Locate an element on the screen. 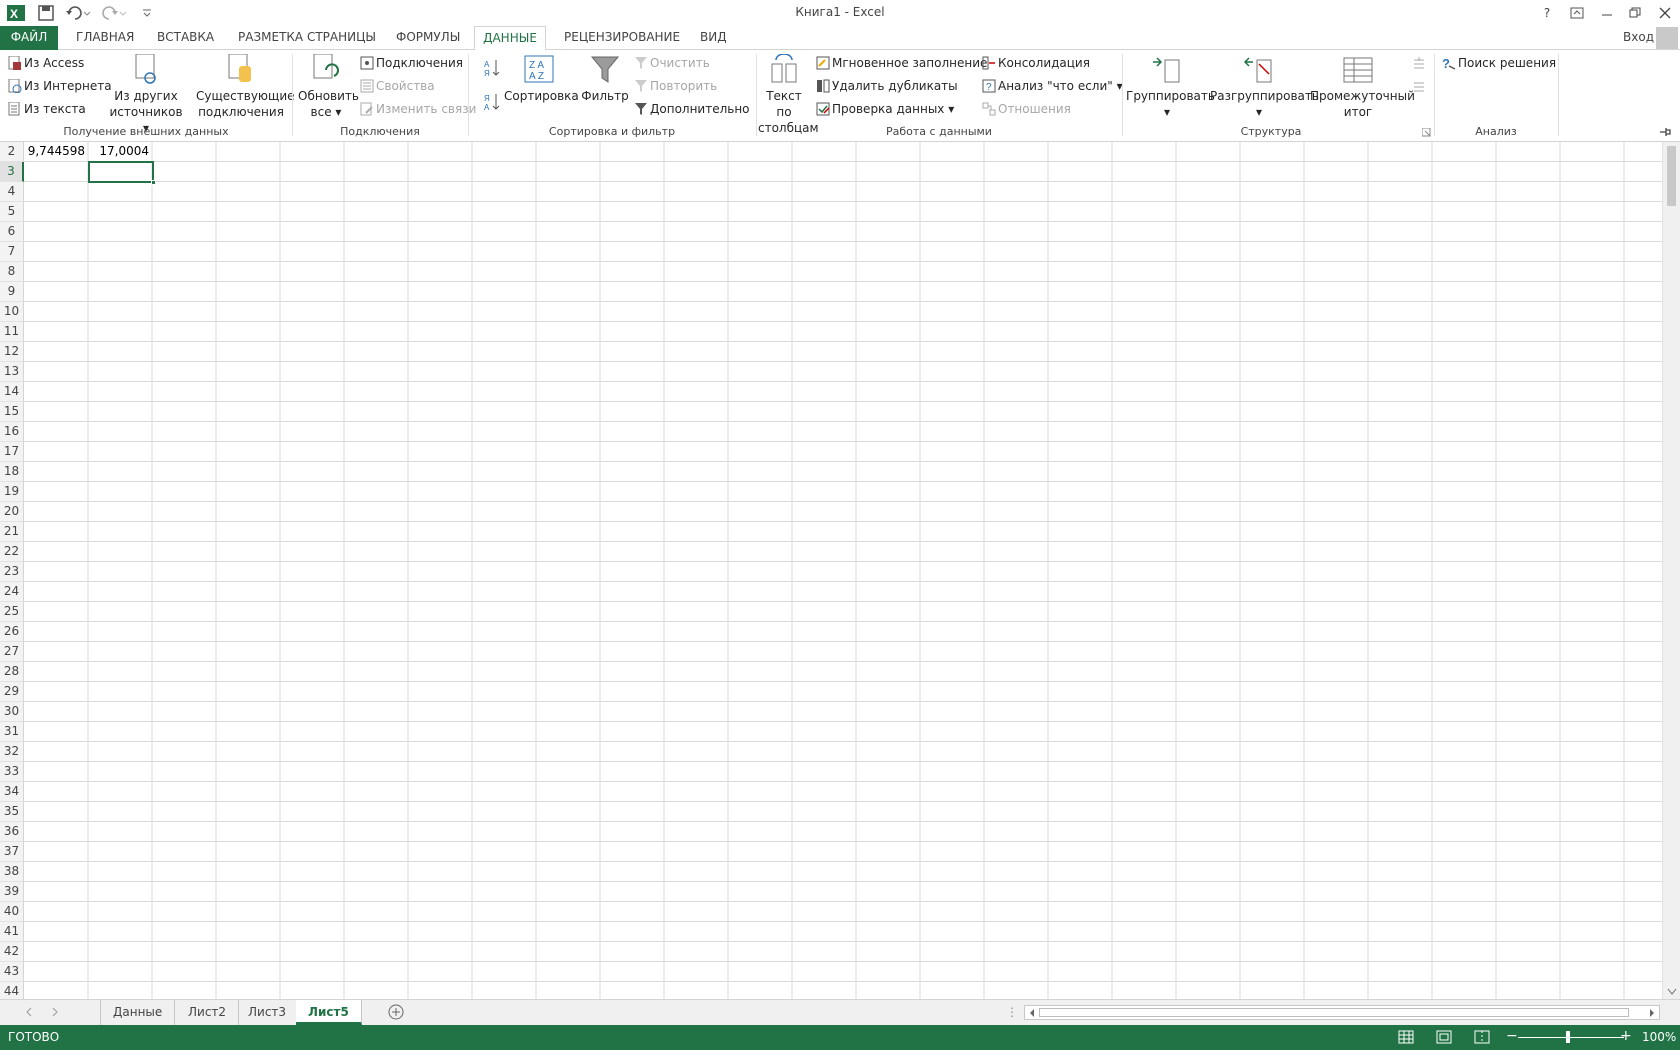  show-detail-button is located at coordinates (1420, 63).